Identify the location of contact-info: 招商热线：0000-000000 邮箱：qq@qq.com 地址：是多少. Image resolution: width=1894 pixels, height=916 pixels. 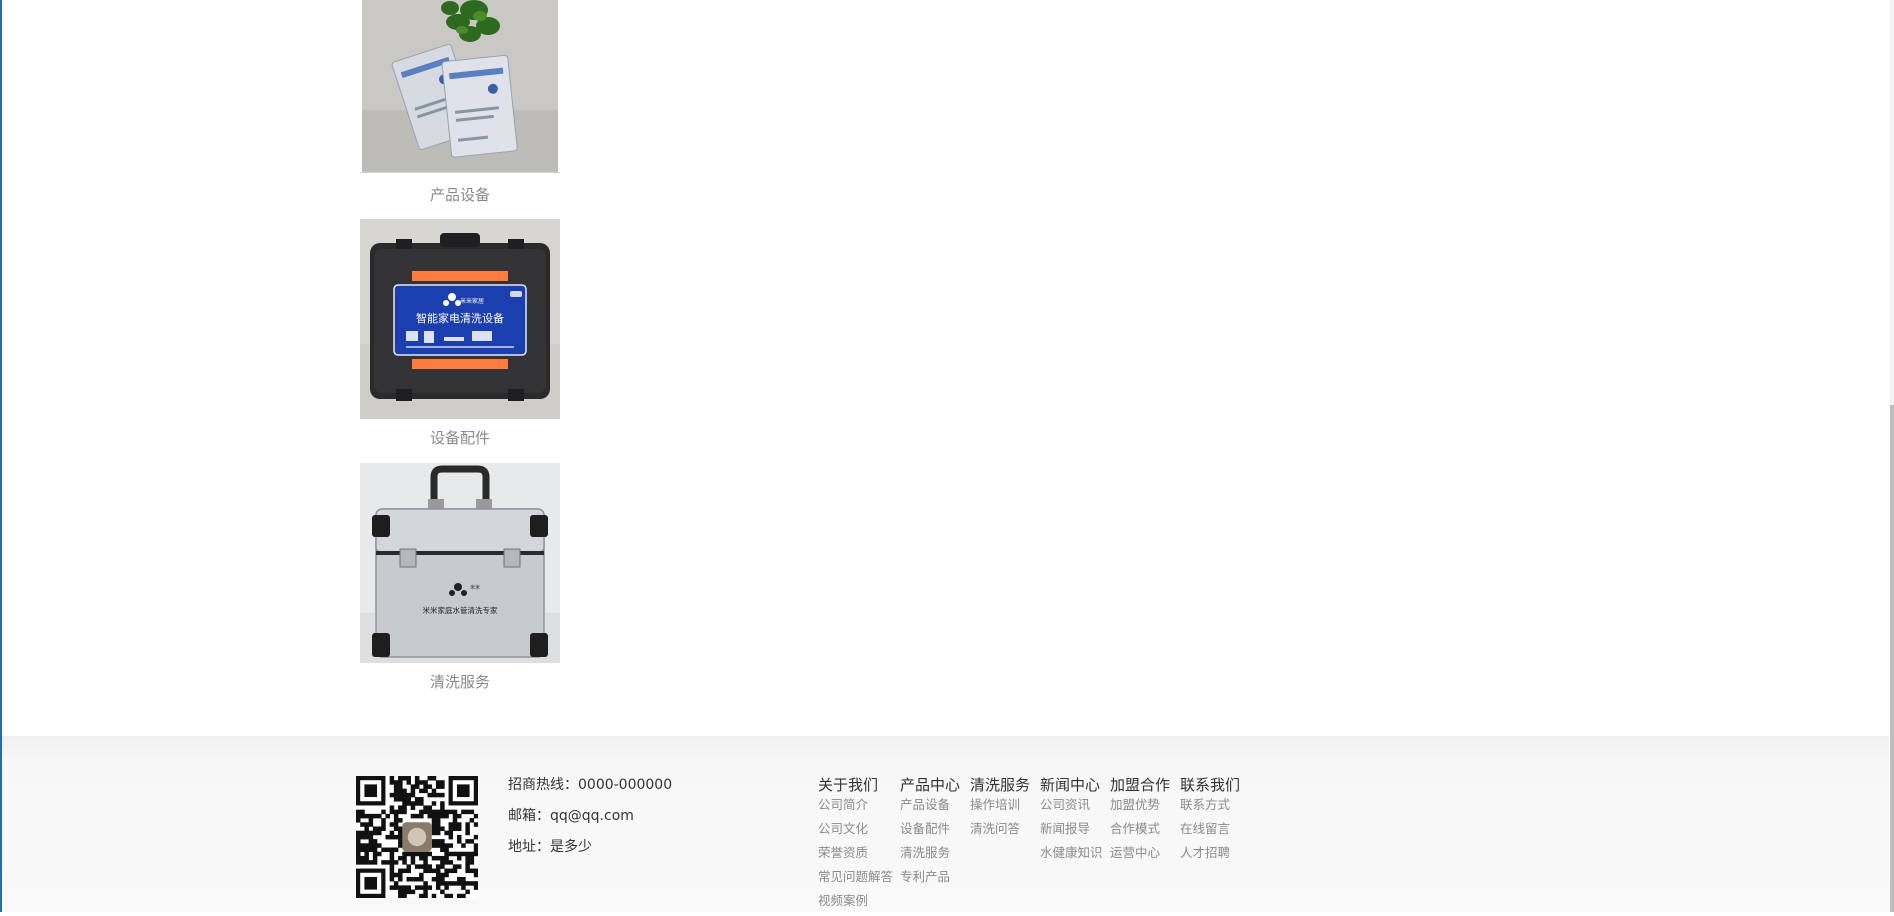
(590, 822).